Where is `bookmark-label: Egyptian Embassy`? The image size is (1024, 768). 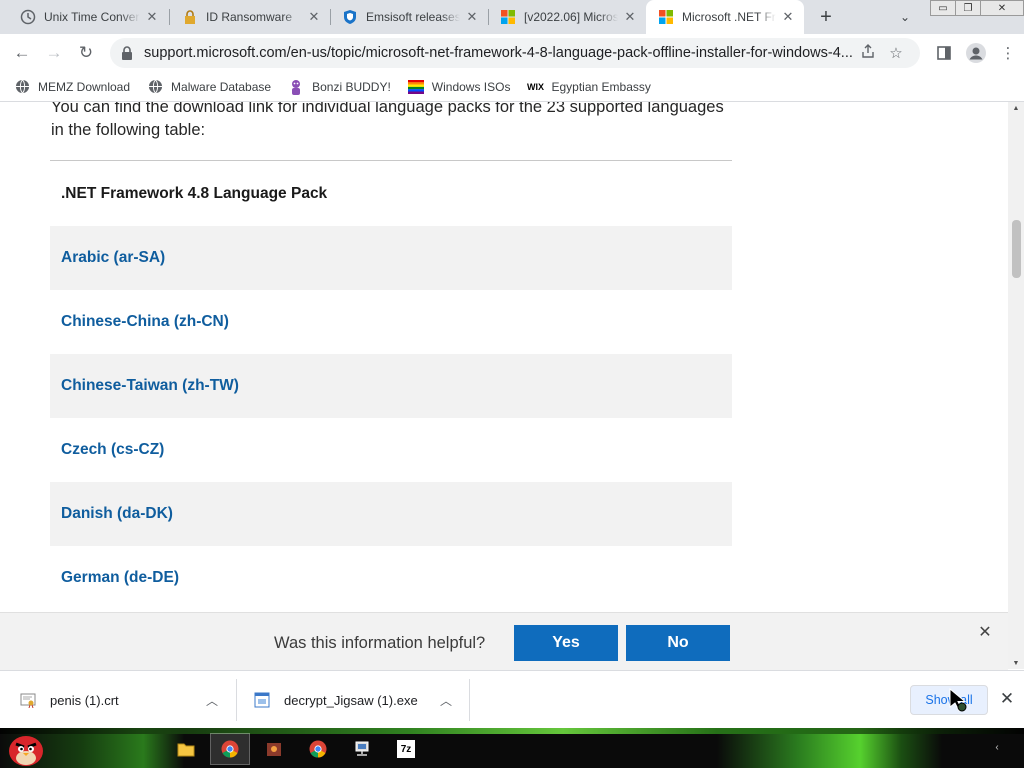 bookmark-label: Egyptian Embassy is located at coordinates (601, 86).